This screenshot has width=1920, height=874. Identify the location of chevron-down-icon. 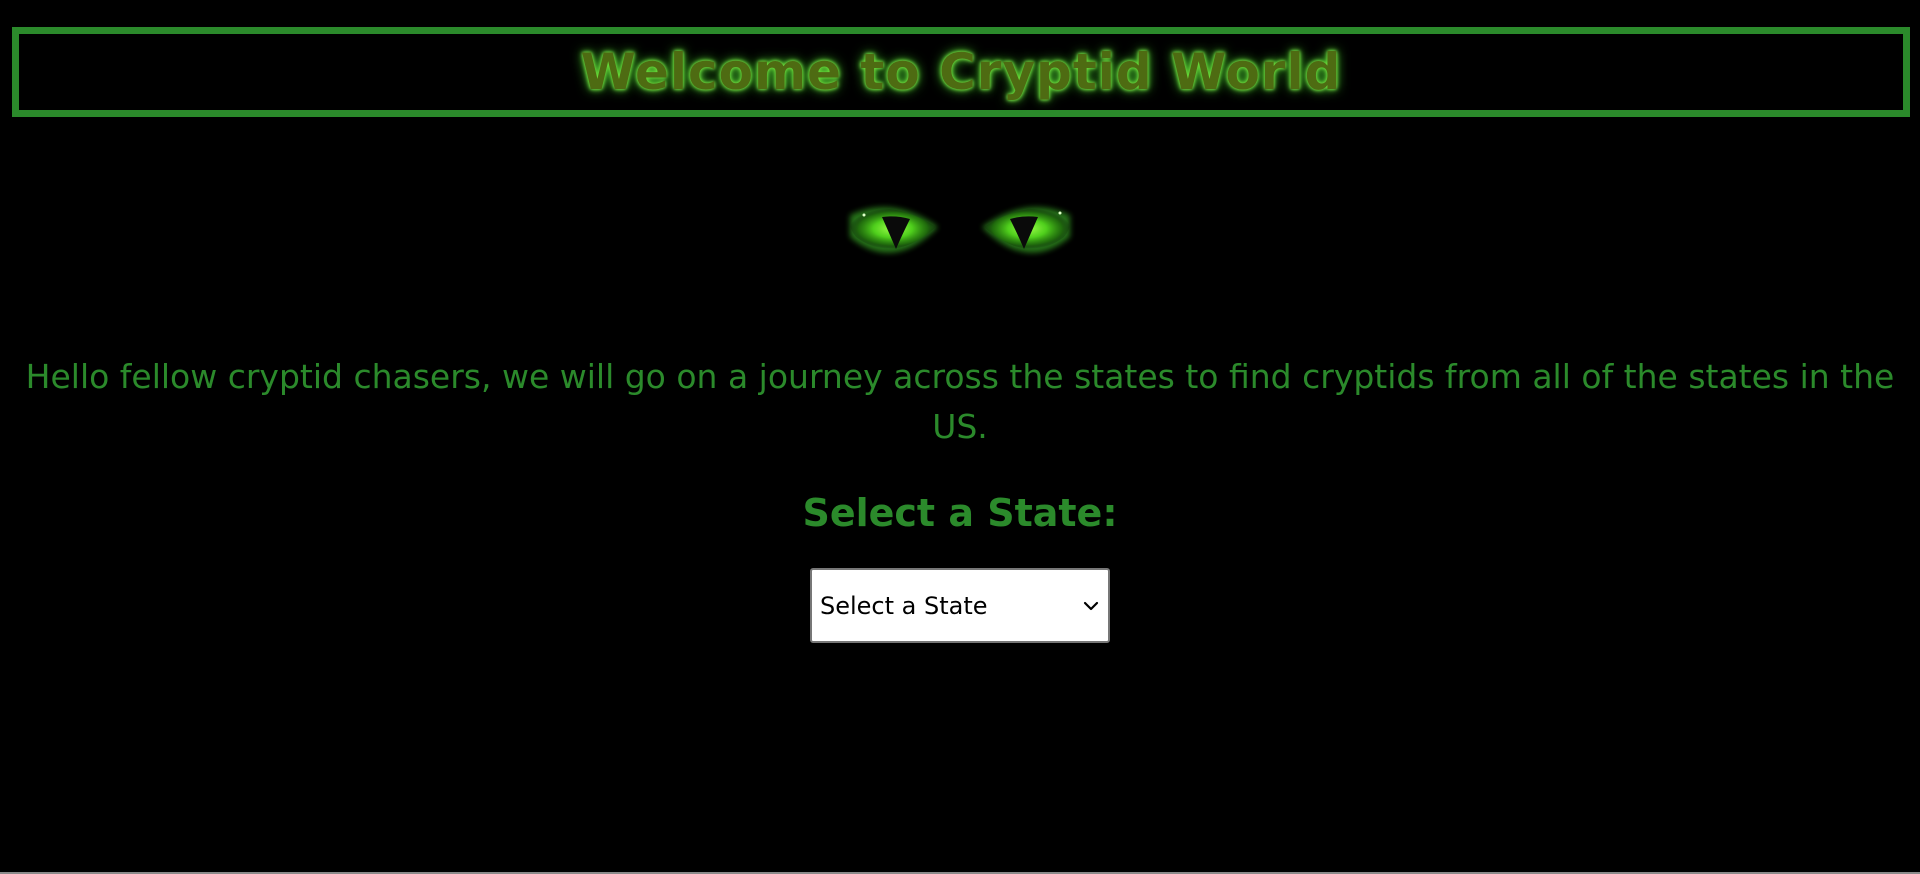
(1091, 605).